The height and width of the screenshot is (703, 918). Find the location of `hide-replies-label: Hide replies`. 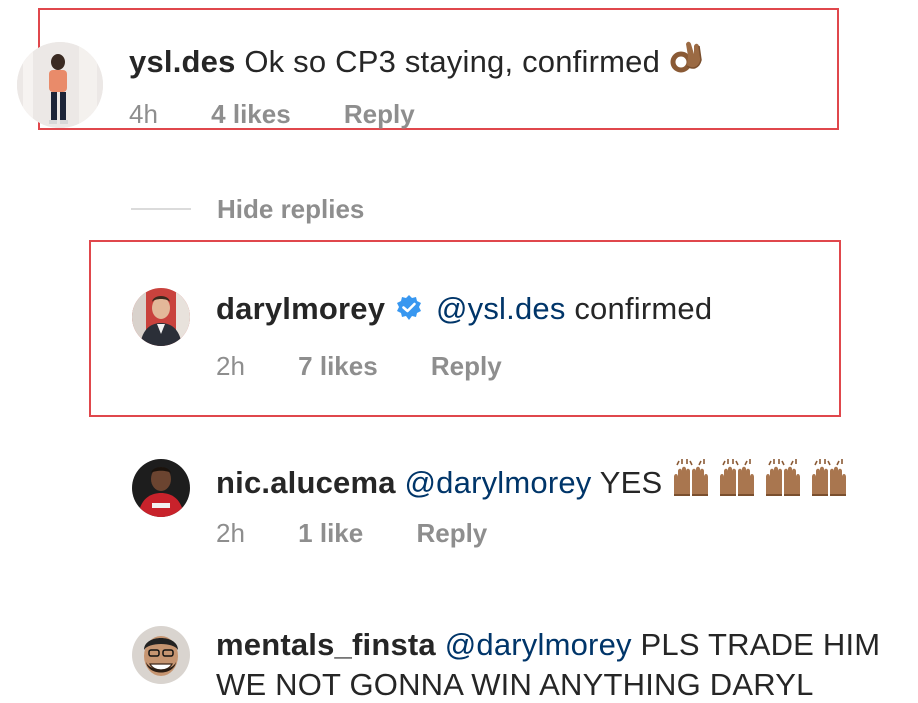

hide-replies-label: Hide replies is located at coordinates (290, 209).